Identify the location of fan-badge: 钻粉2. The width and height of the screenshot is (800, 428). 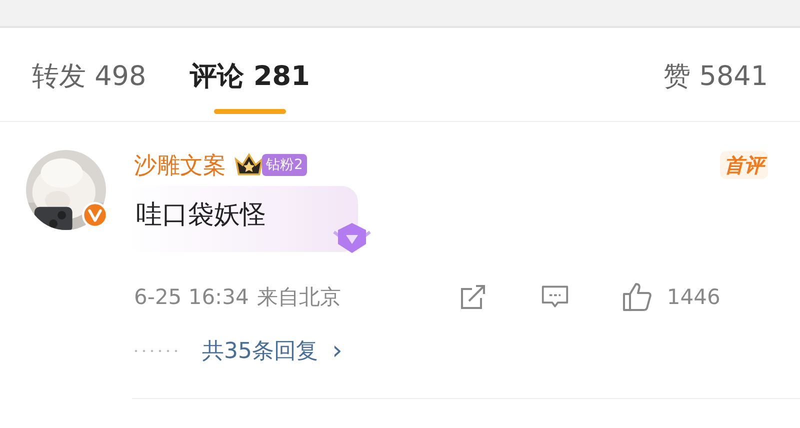
(284, 165).